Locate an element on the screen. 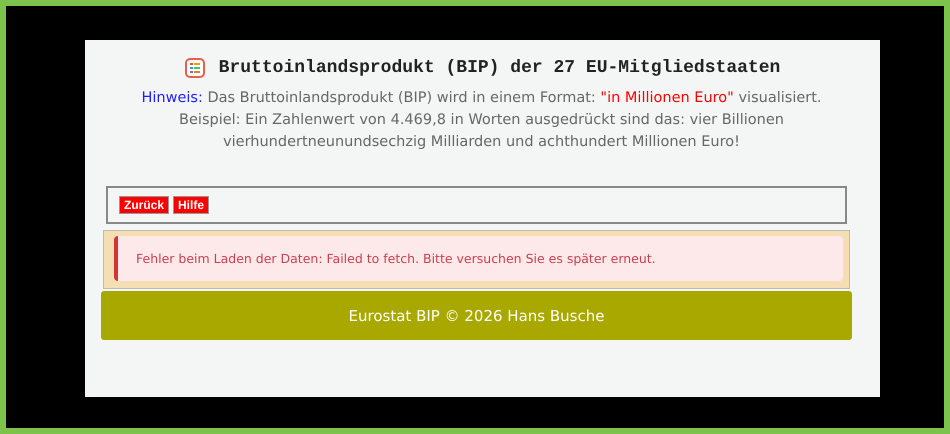  notice-text: Hinweis: Das Bruttoinlandsprodukt (BIP) wird in einem Format: "in Millionen Euro" visualisiert. Beispiel: Ein Zahlenwert von 4.469,8 in Worten ausgedrückt sind das: vier Billionen vierhundertneunundsechzig Milliarden und achthundert Millionen Euro! is located at coordinates (481, 120).